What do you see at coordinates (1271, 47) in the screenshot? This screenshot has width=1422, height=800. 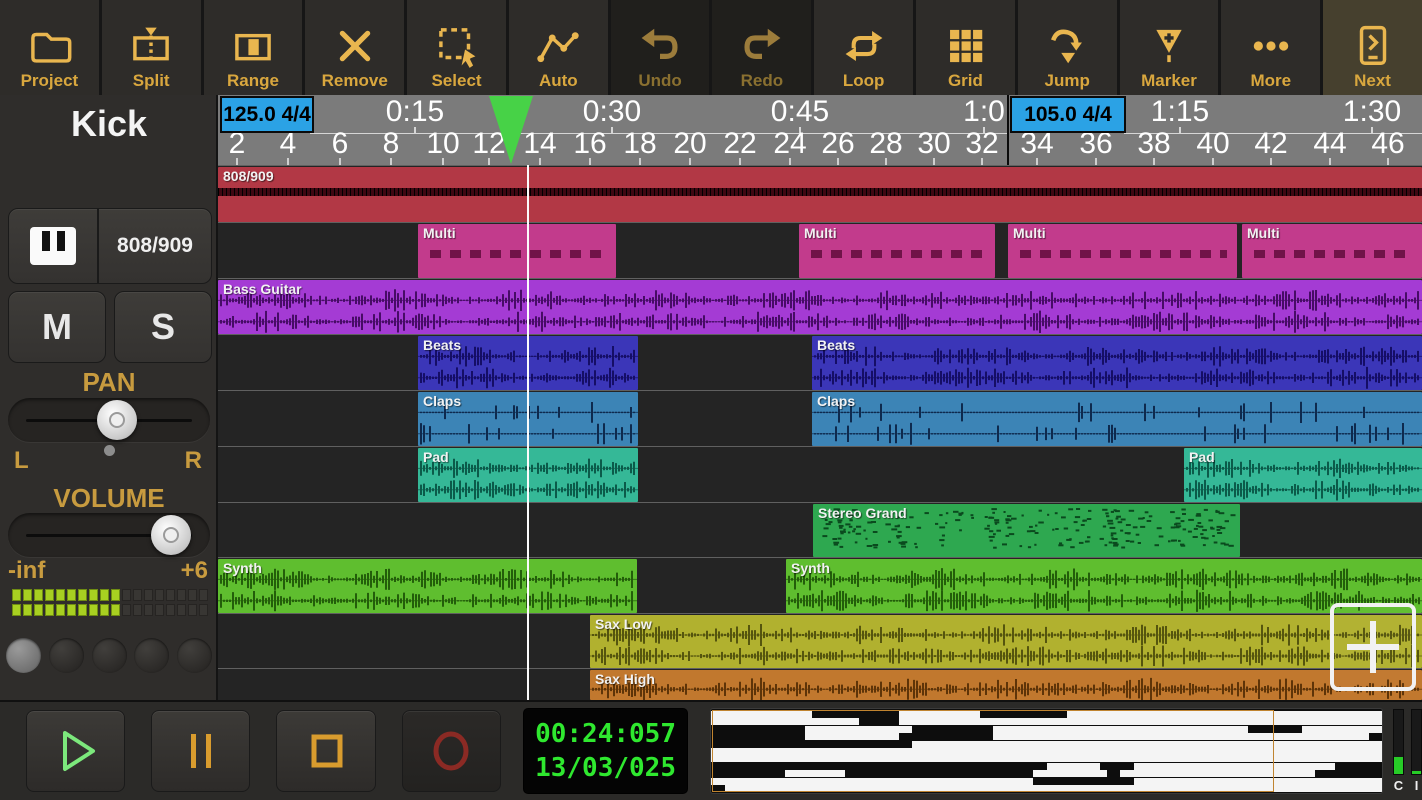 I see `toolbar-button-more: More` at bounding box center [1271, 47].